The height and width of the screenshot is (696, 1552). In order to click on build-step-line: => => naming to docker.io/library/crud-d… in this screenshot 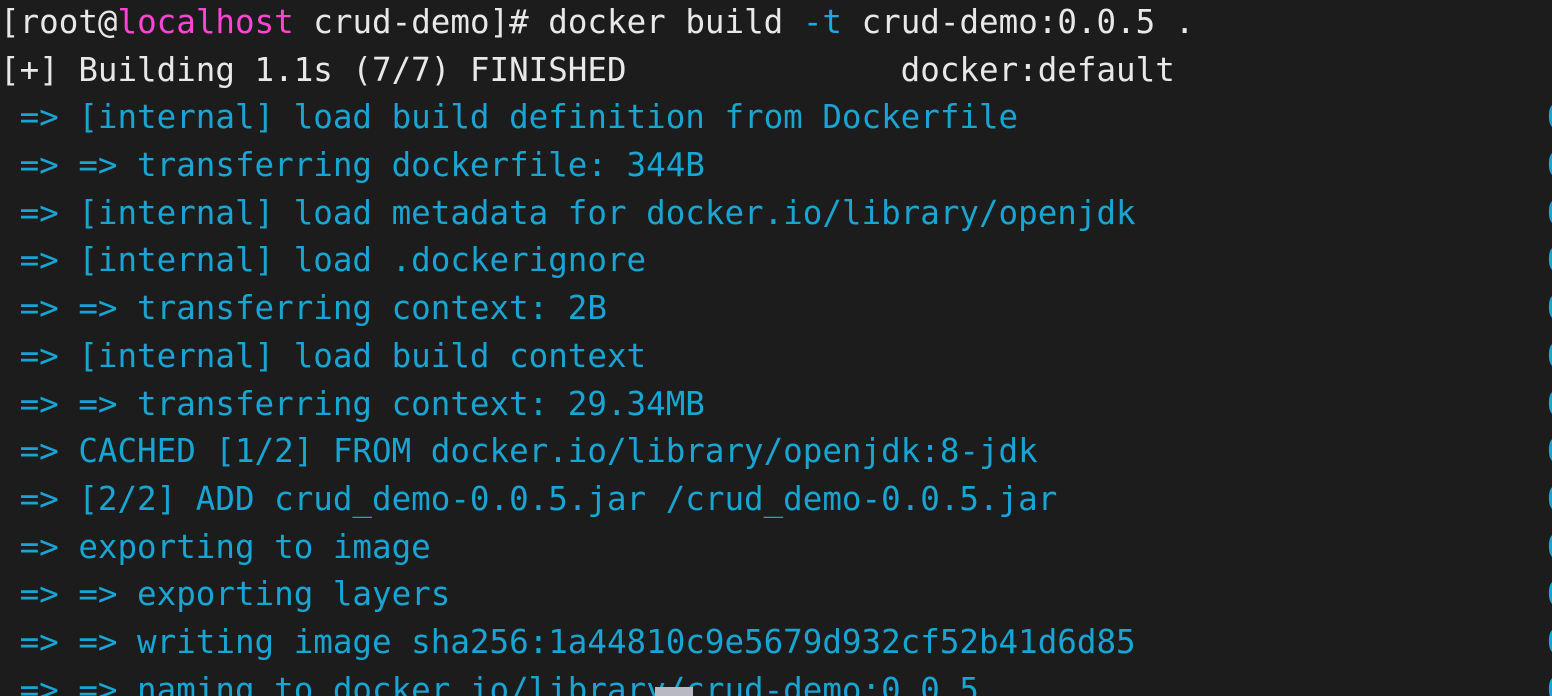, I will do `click(776, 681)`.